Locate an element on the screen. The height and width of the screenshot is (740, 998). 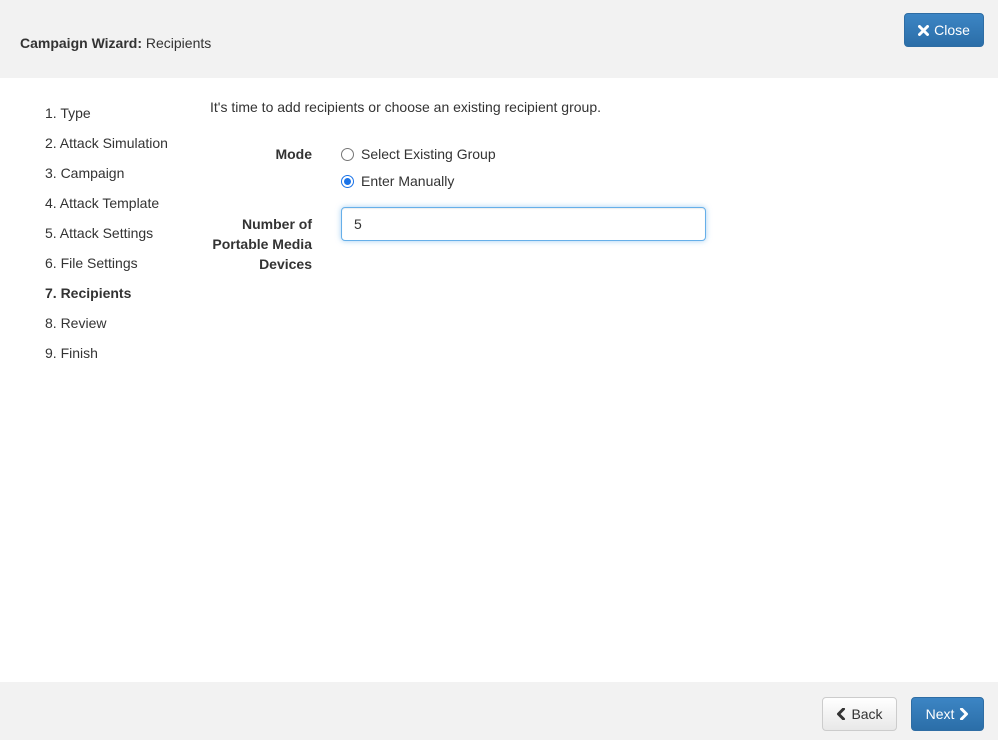
step-item-attack-simulation: 2. Attack Simulation is located at coordinates (106, 143).